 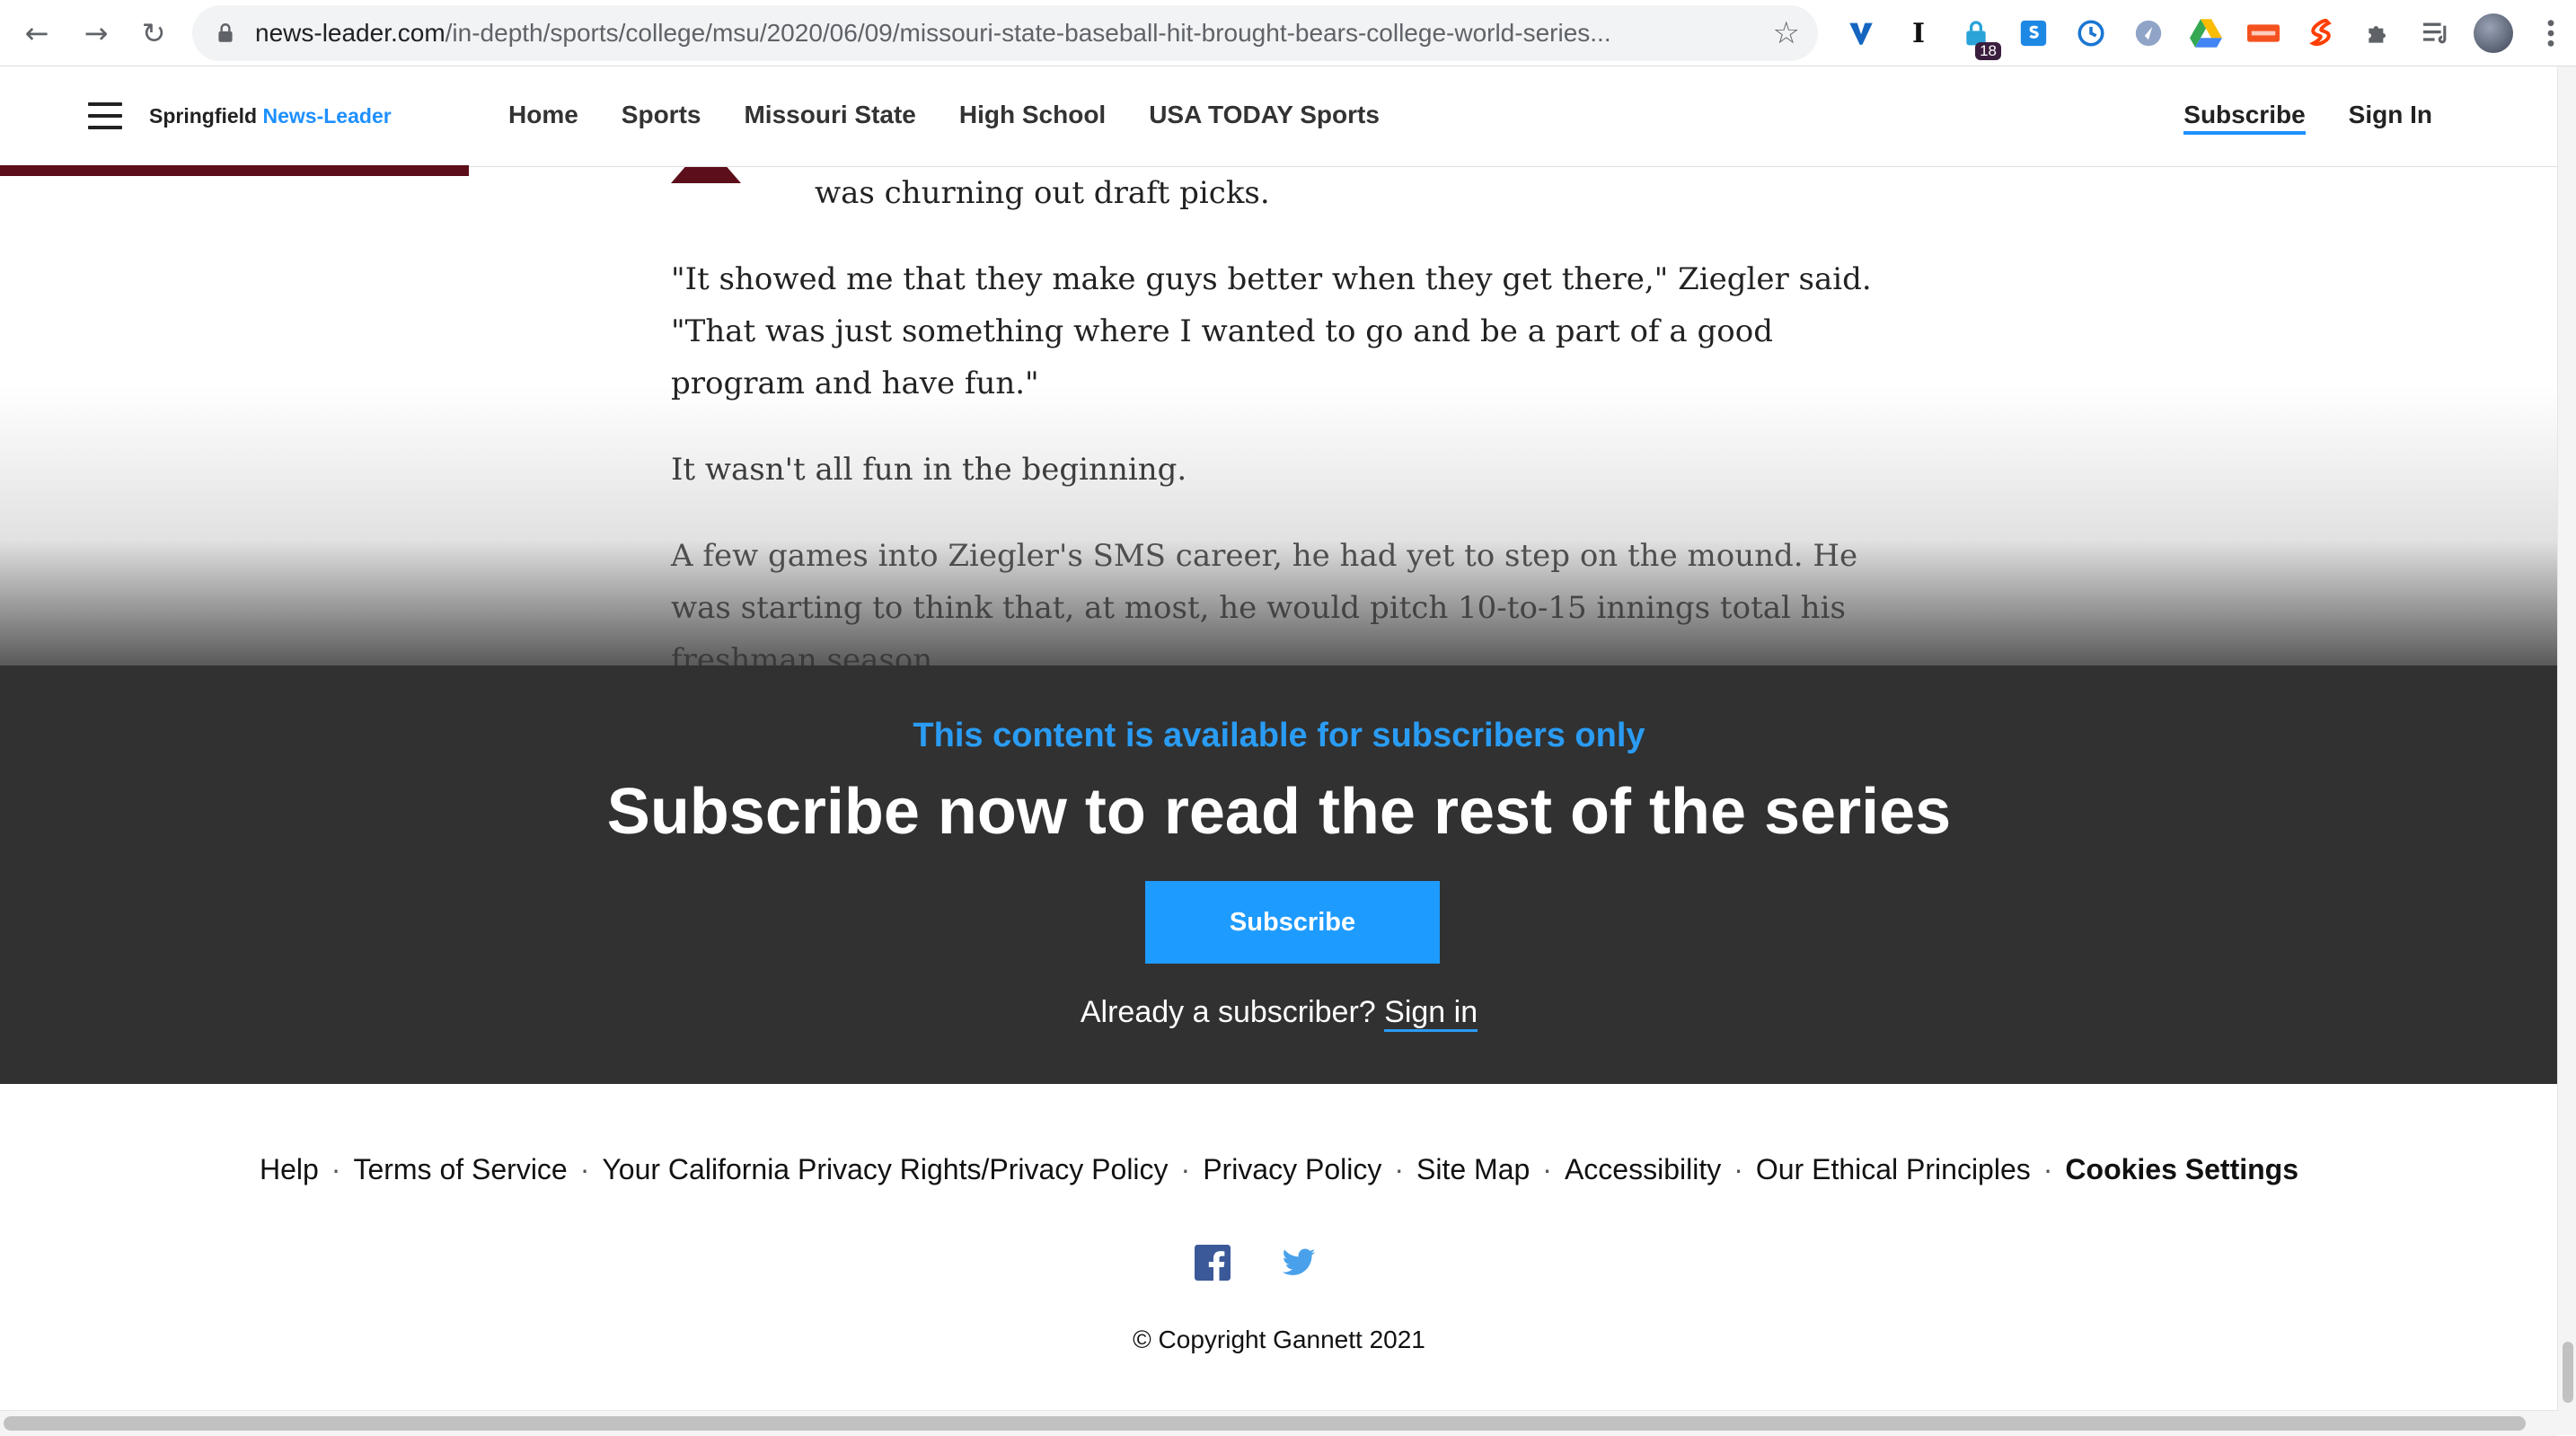 What do you see at coordinates (2321, 33) in the screenshot?
I see `svelte-extension-icon` at bounding box center [2321, 33].